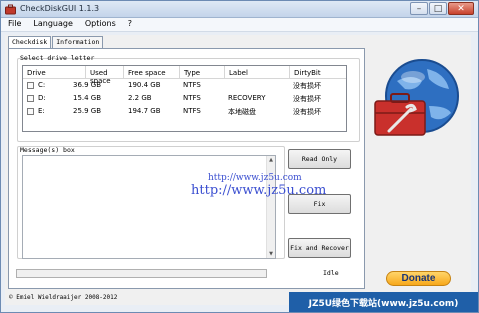 This screenshot has height=313, width=479. I want to click on menu-options: Options, so click(99, 24).